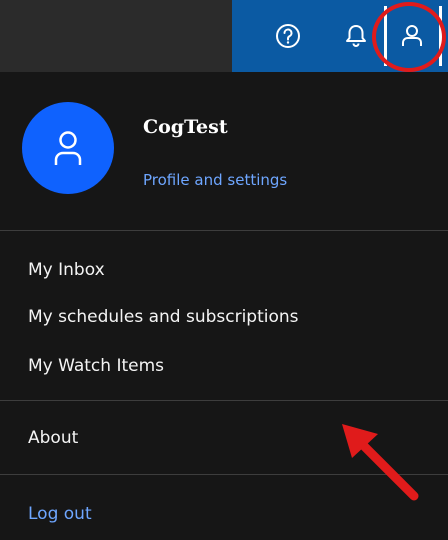  I want to click on menu-item-logout: Log out, so click(60, 514).